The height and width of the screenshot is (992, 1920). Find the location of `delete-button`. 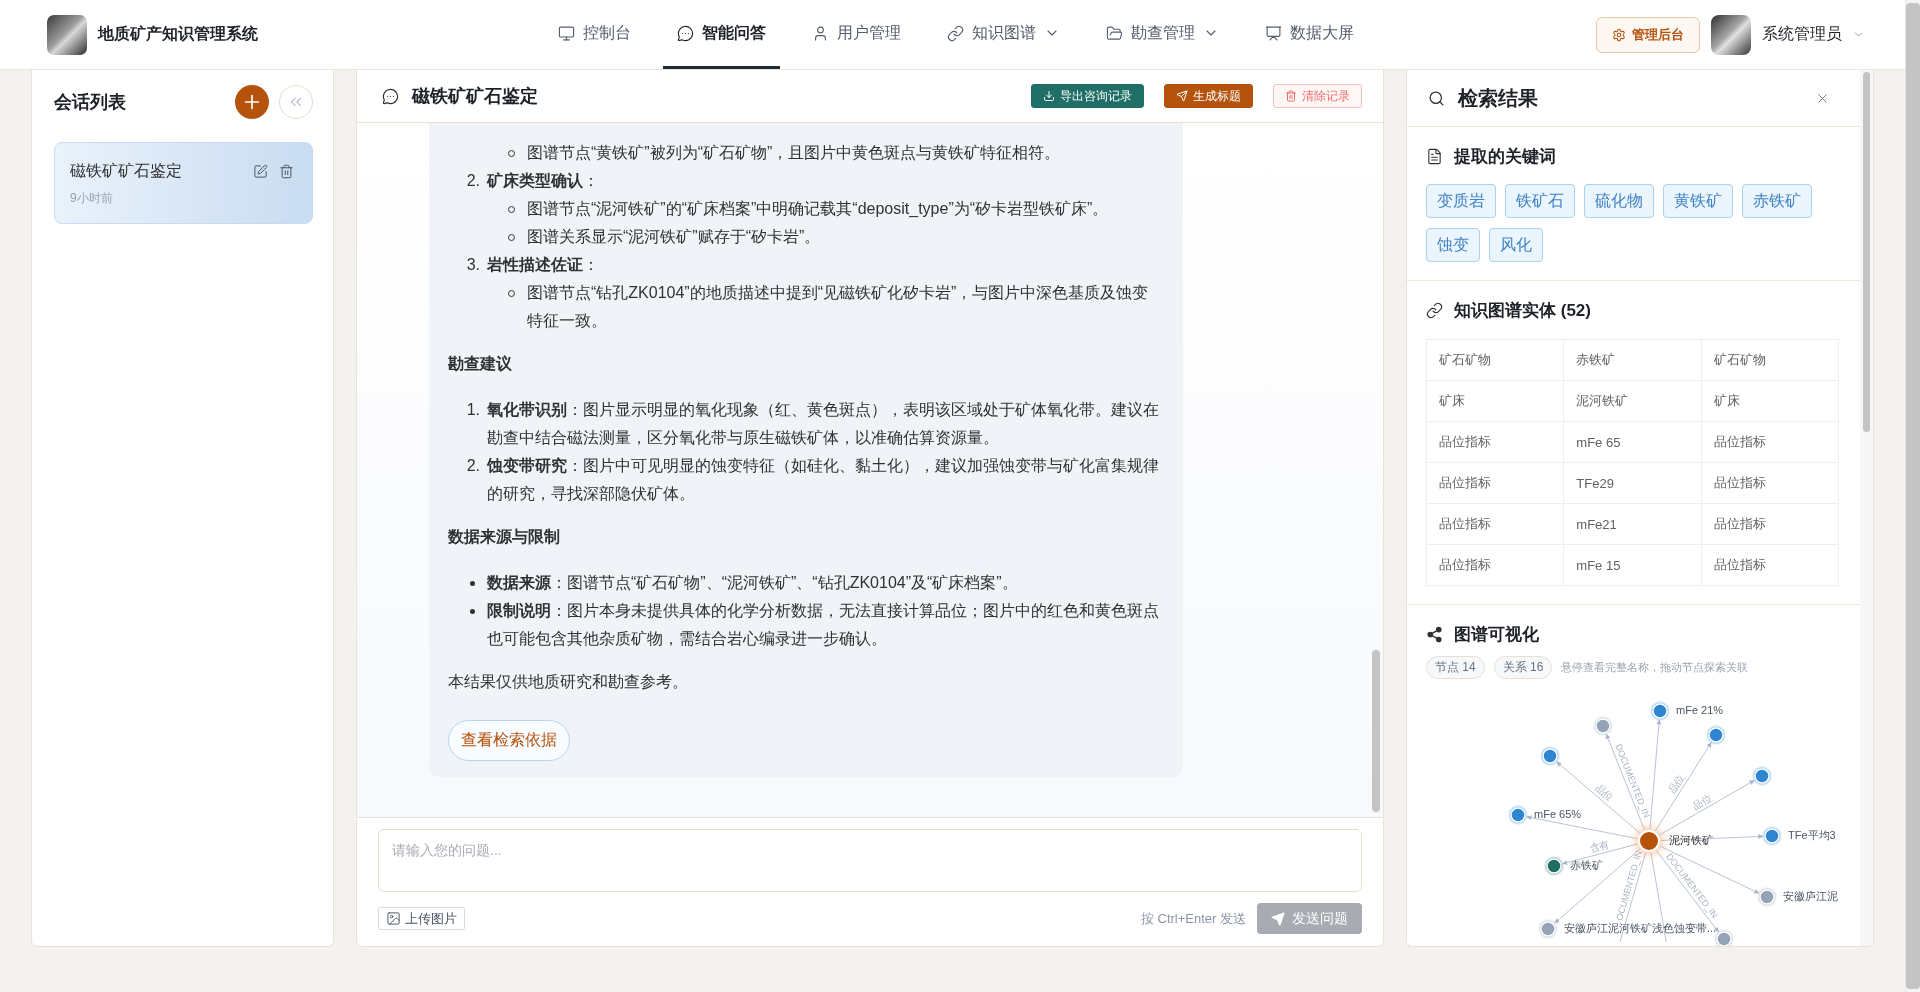

delete-button is located at coordinates (286, 171).